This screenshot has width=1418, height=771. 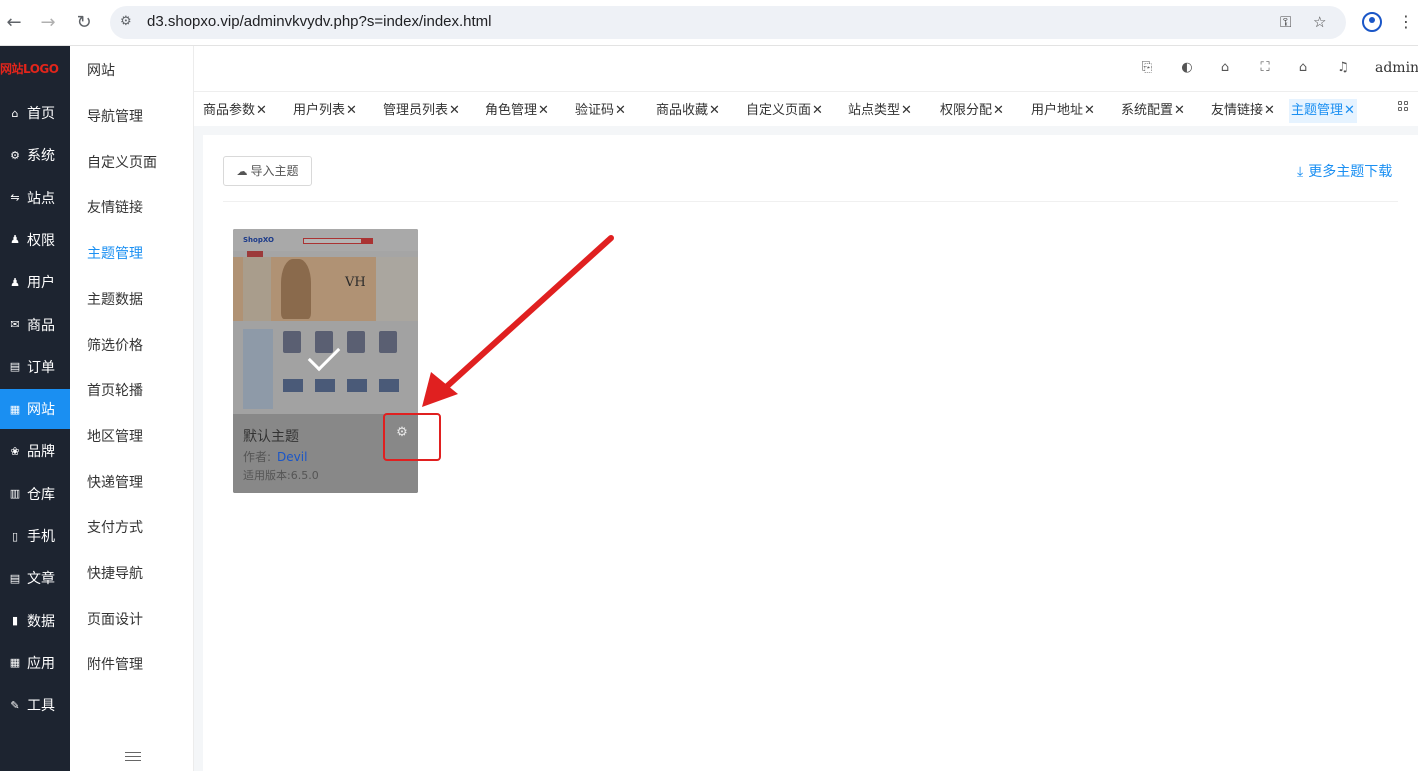 I want to click on sidebar-item-1: ⌂ 首页, so click(x=35, y=113).